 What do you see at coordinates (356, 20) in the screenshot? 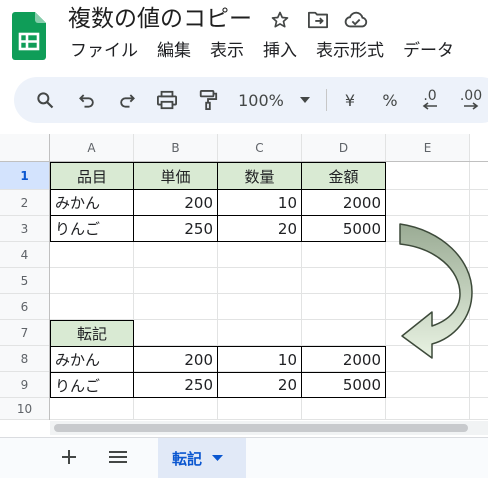
I see `cloud-status-icon` at bounding box center [356, 20].